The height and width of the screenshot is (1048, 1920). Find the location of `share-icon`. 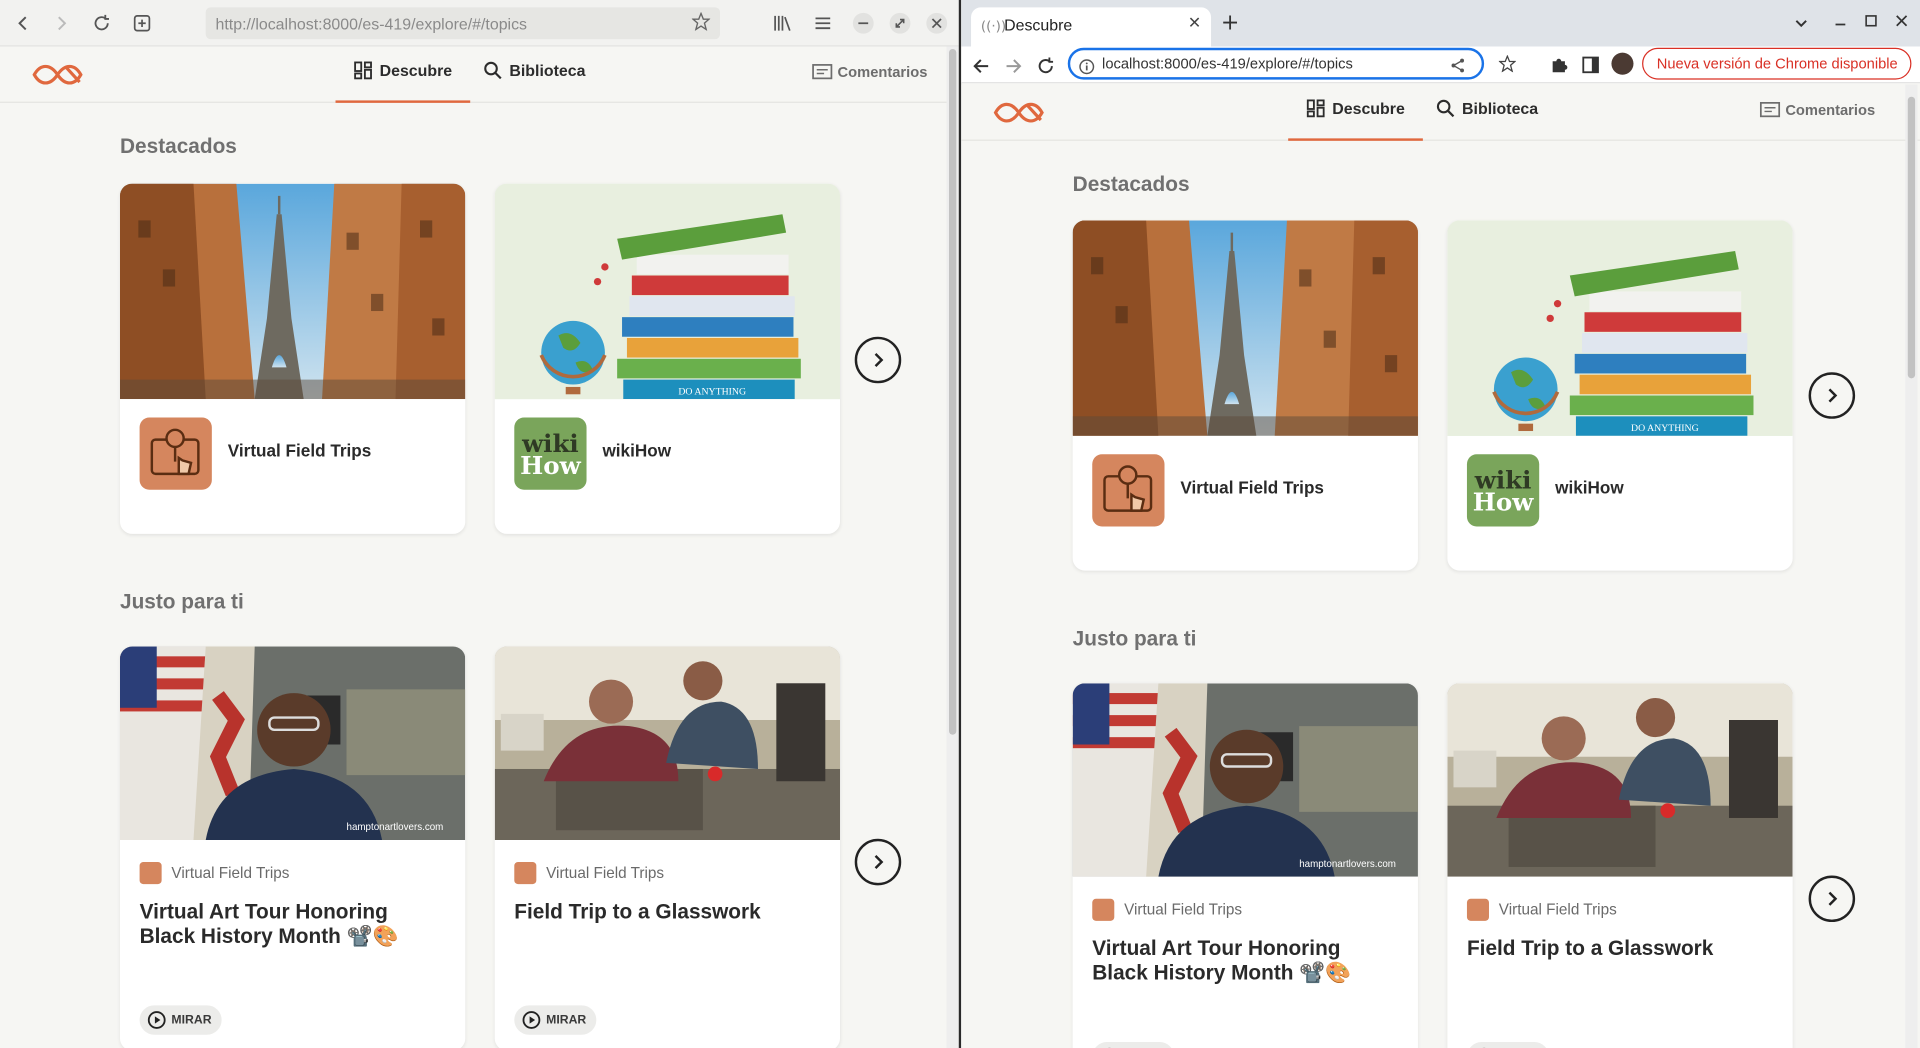

share-icon is located at coordinates (1458, 66).